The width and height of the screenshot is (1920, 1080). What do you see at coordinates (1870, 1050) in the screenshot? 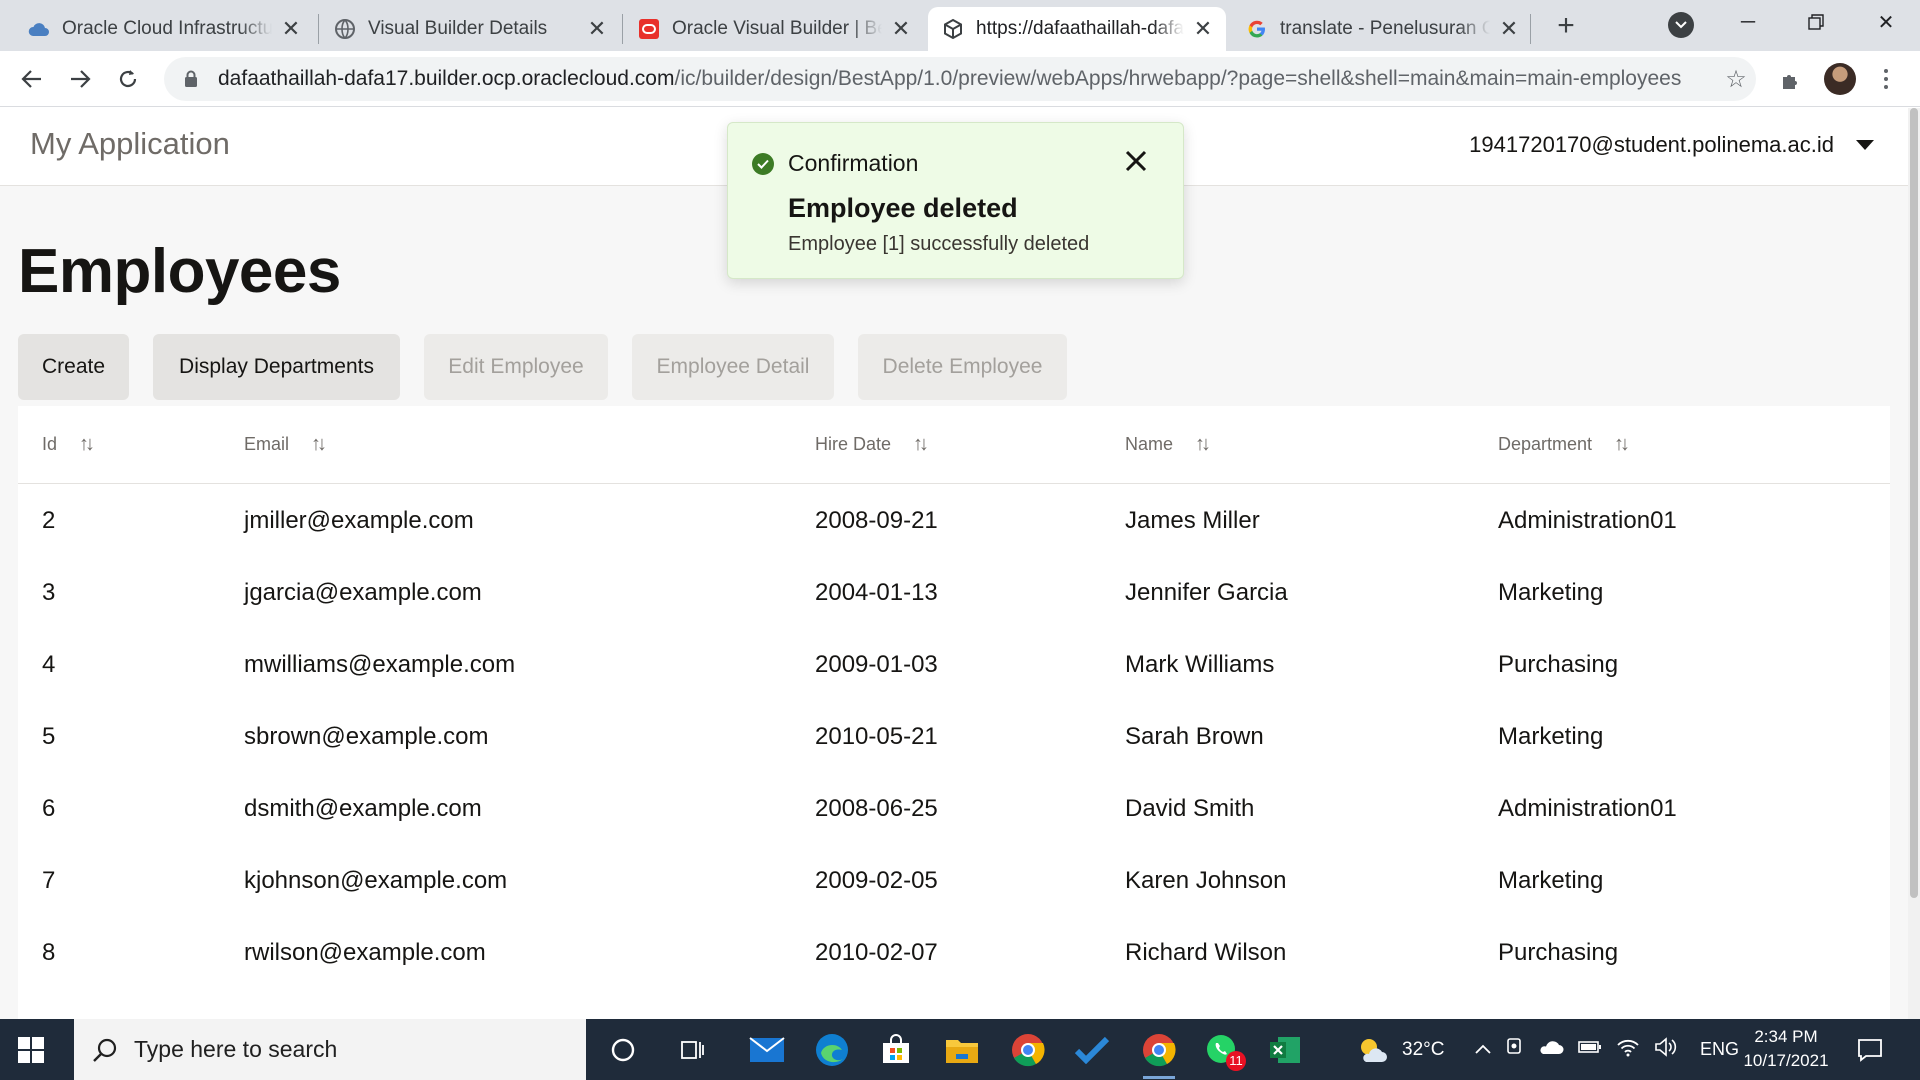
I see `action-center-icon` at bounding box center [1870, 1050].